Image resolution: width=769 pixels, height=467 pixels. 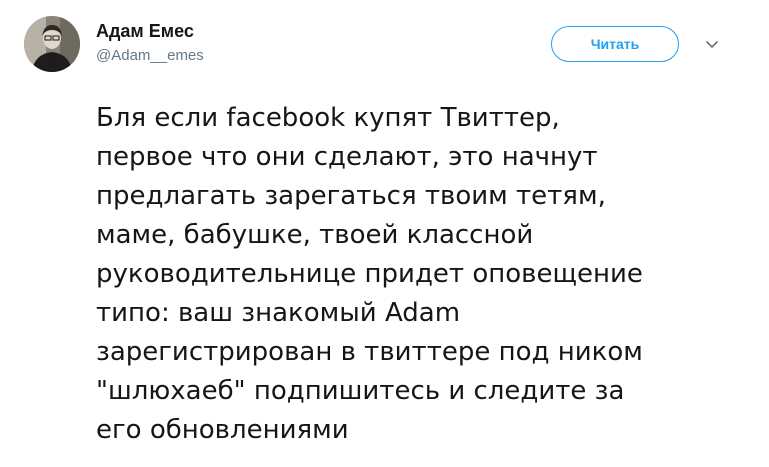 I want to click on tweet-line: зарегистрирован в твиттере под ником, so click(x=369, y=352).